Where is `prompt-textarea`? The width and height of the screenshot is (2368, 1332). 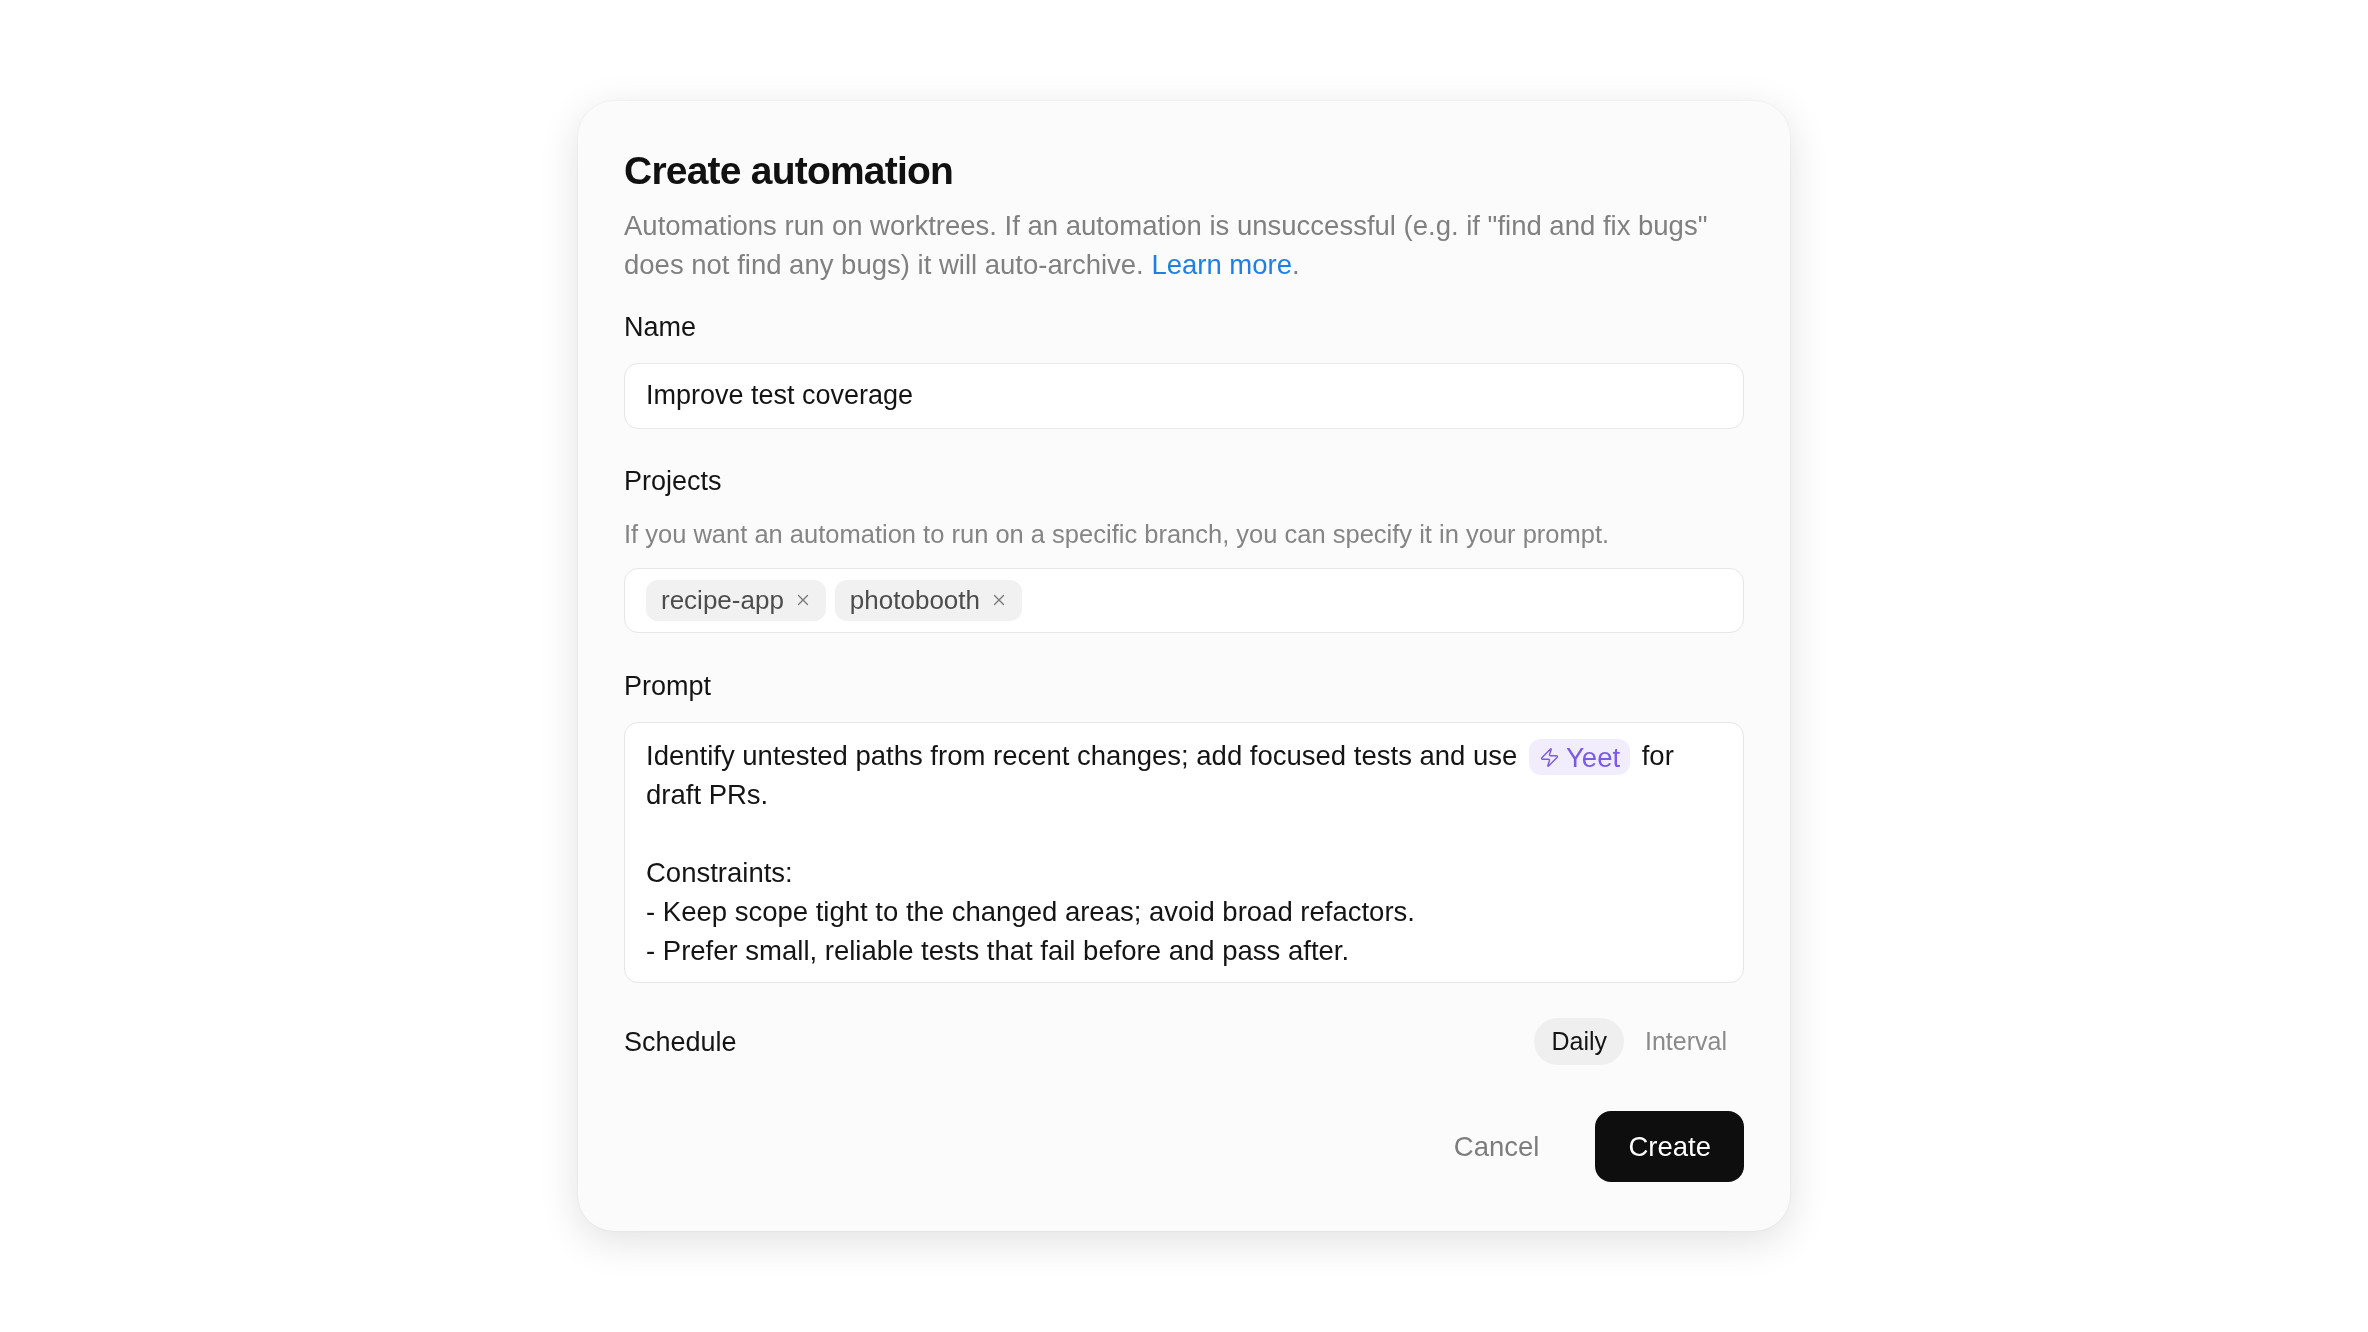
prompt-textarea is located at coordinates (1184, 852).